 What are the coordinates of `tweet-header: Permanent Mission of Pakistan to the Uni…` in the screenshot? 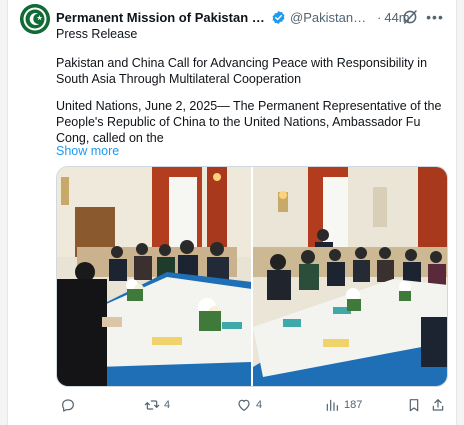 It's located at (253, 17).